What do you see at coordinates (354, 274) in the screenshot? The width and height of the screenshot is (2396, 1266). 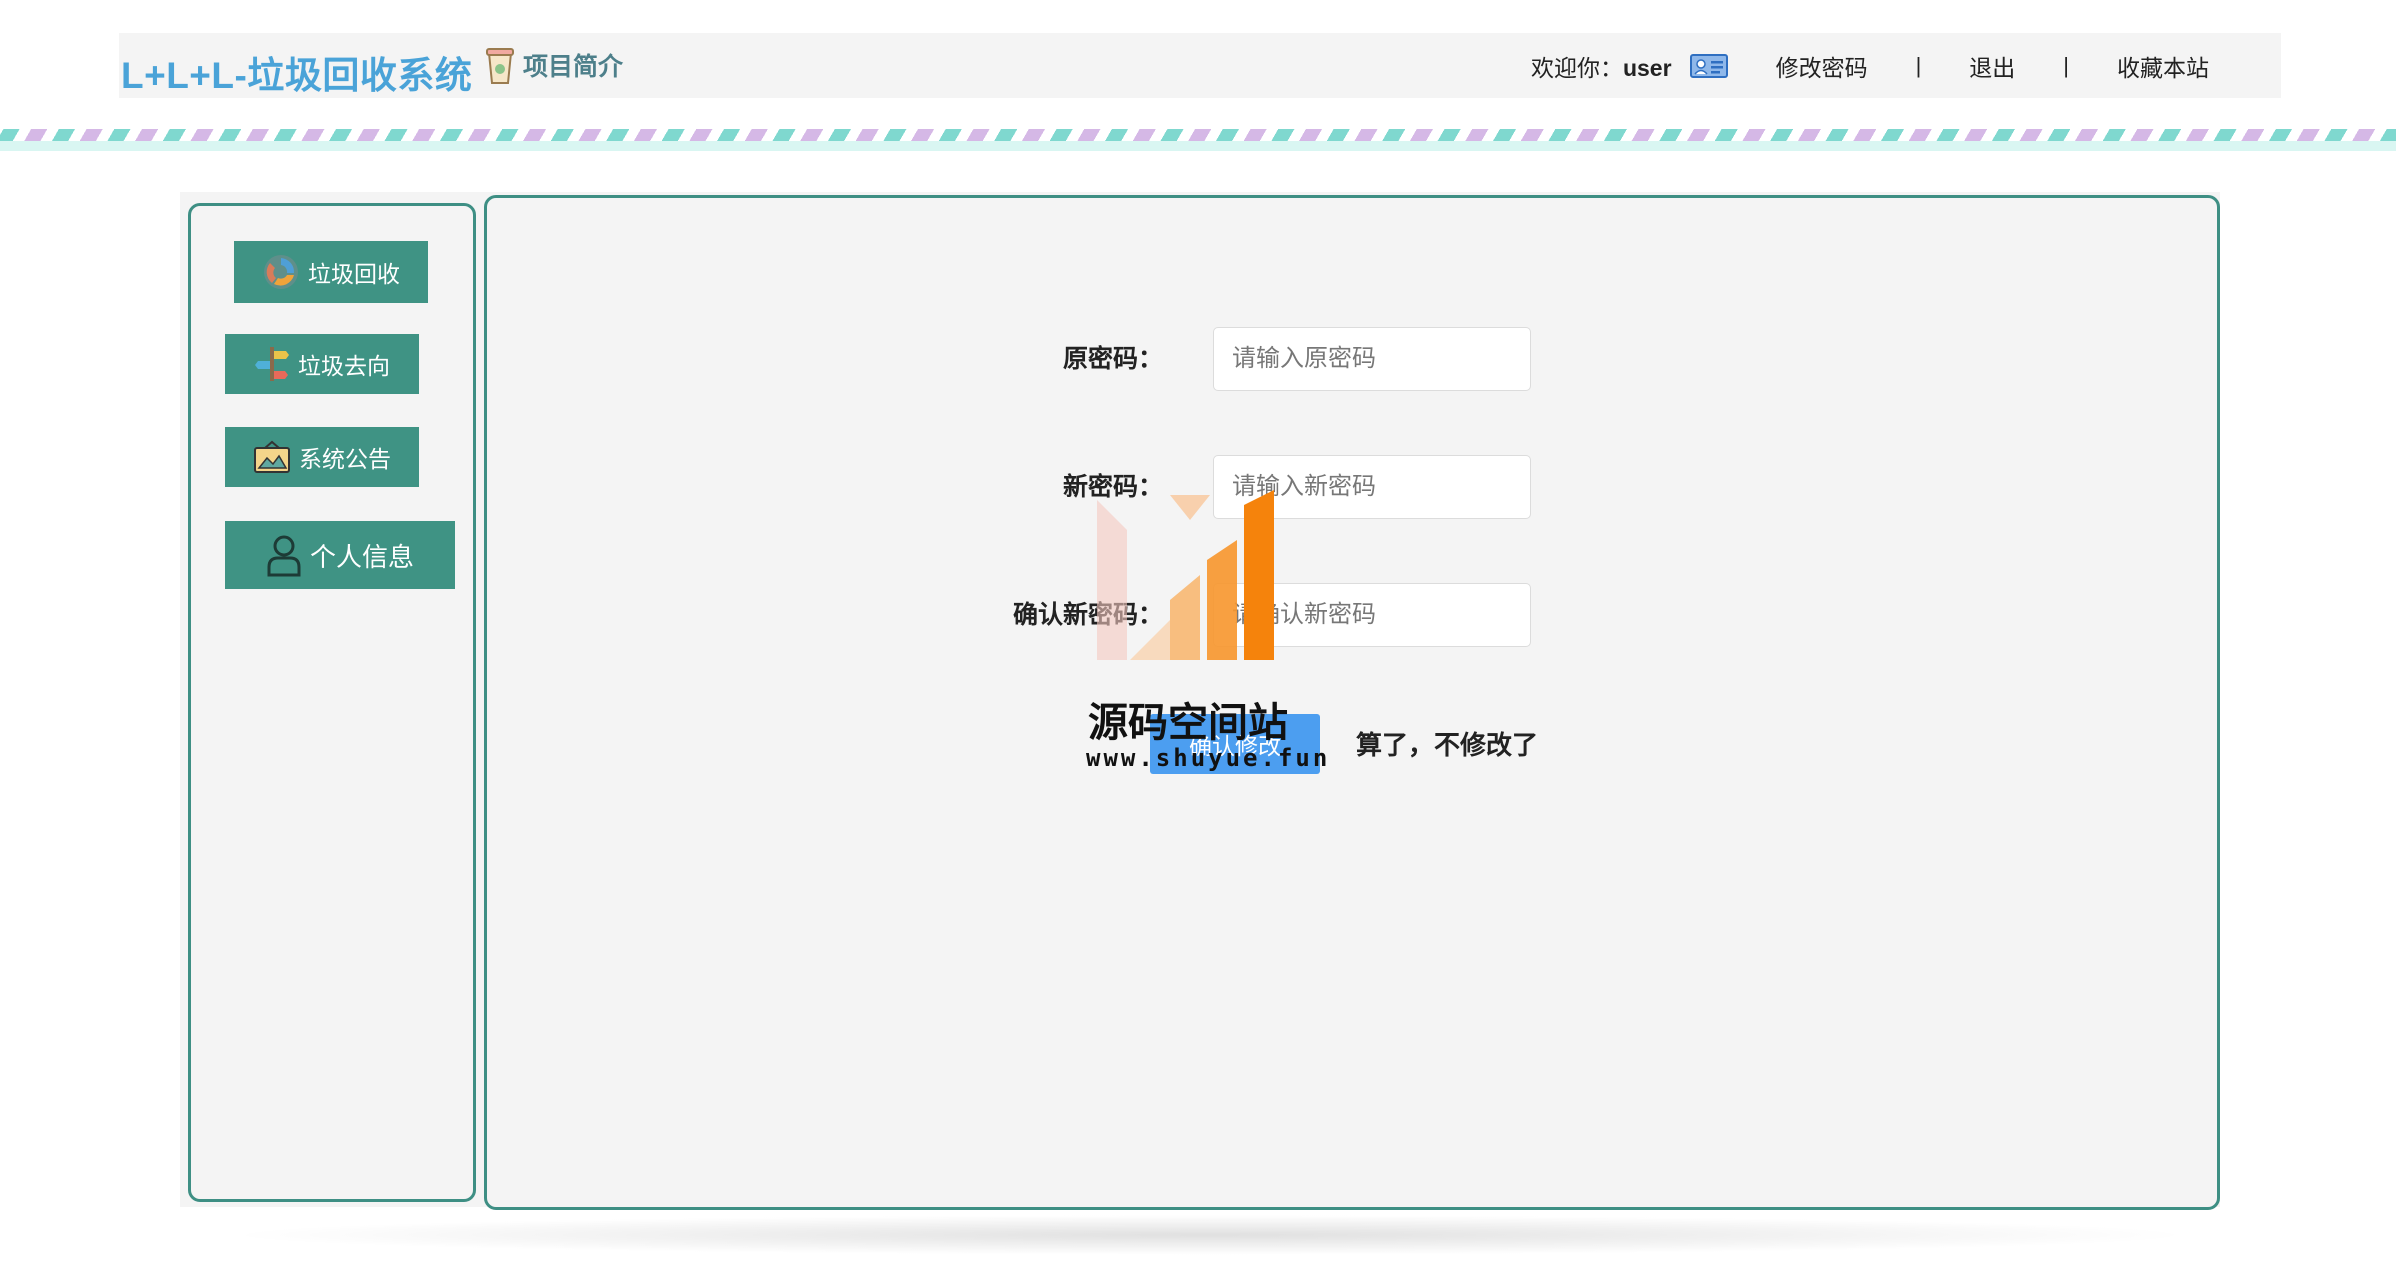 I see `sidebar-item-label: 垃圾回收` at bounding box center [354, 274].